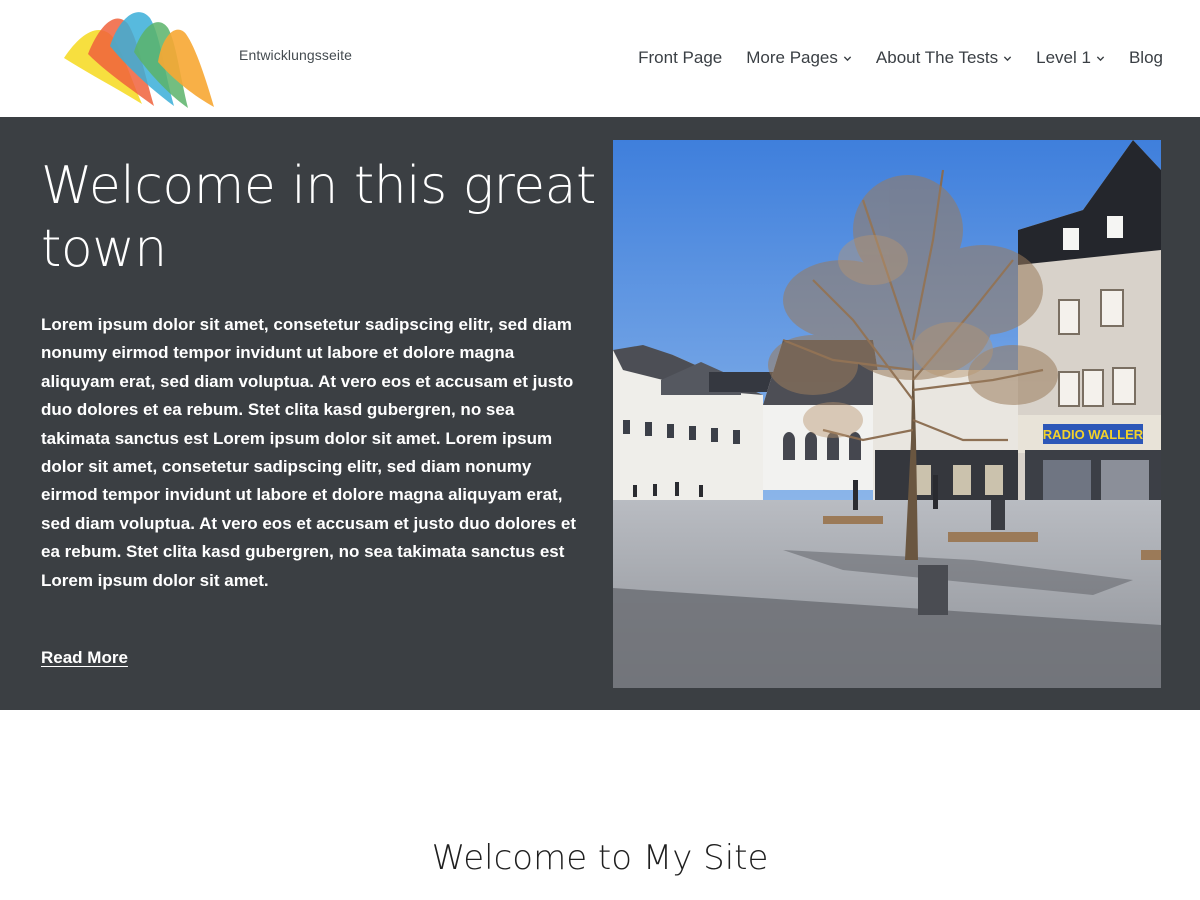 This screenshot has width=1200, height=900. I want to click on nav-item-label: Blog, so click(1145, 57).